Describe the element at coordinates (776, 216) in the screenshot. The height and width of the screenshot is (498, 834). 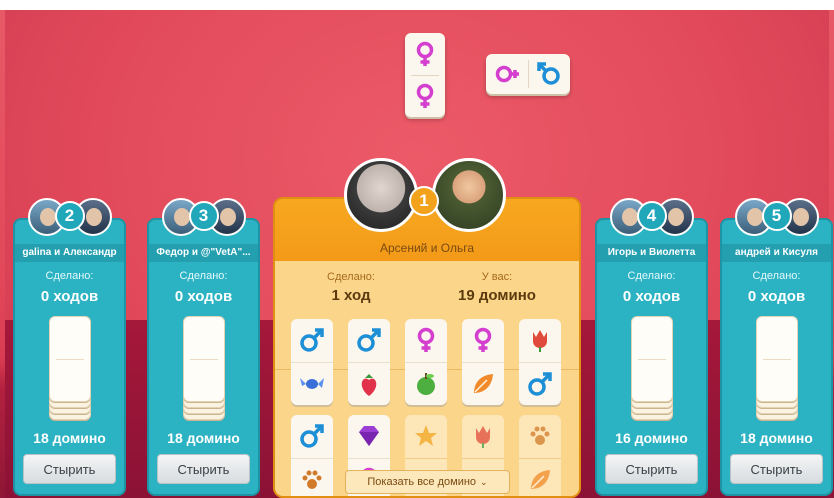
I see `player-number-badge: 5` at that location.